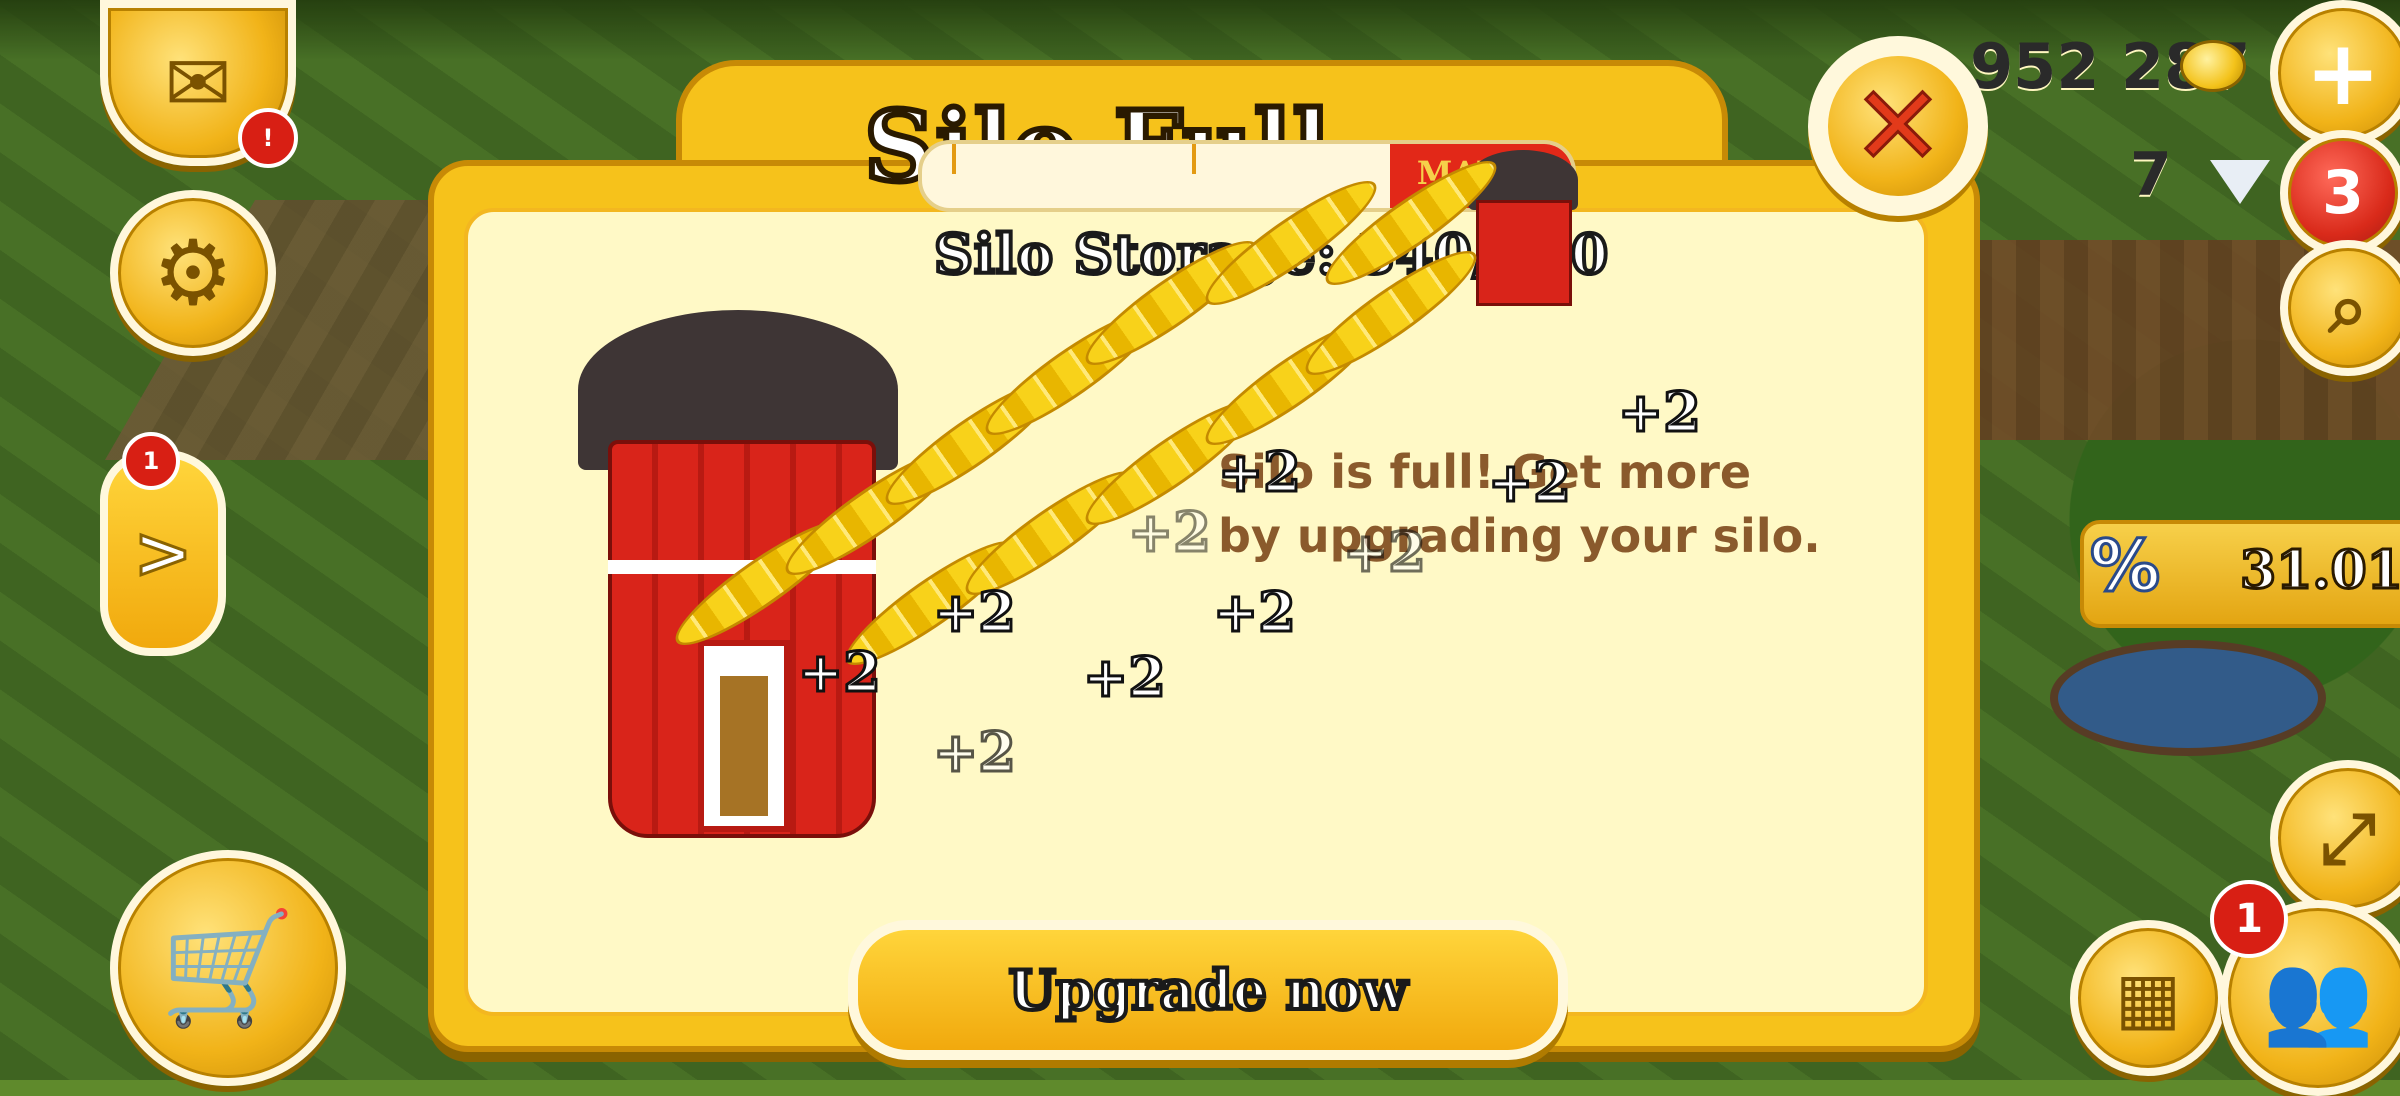 Image resolution: width=2400 pixels, height=1096 pixels. I want to click on gear-icon: ⚙, so click(193, 273).